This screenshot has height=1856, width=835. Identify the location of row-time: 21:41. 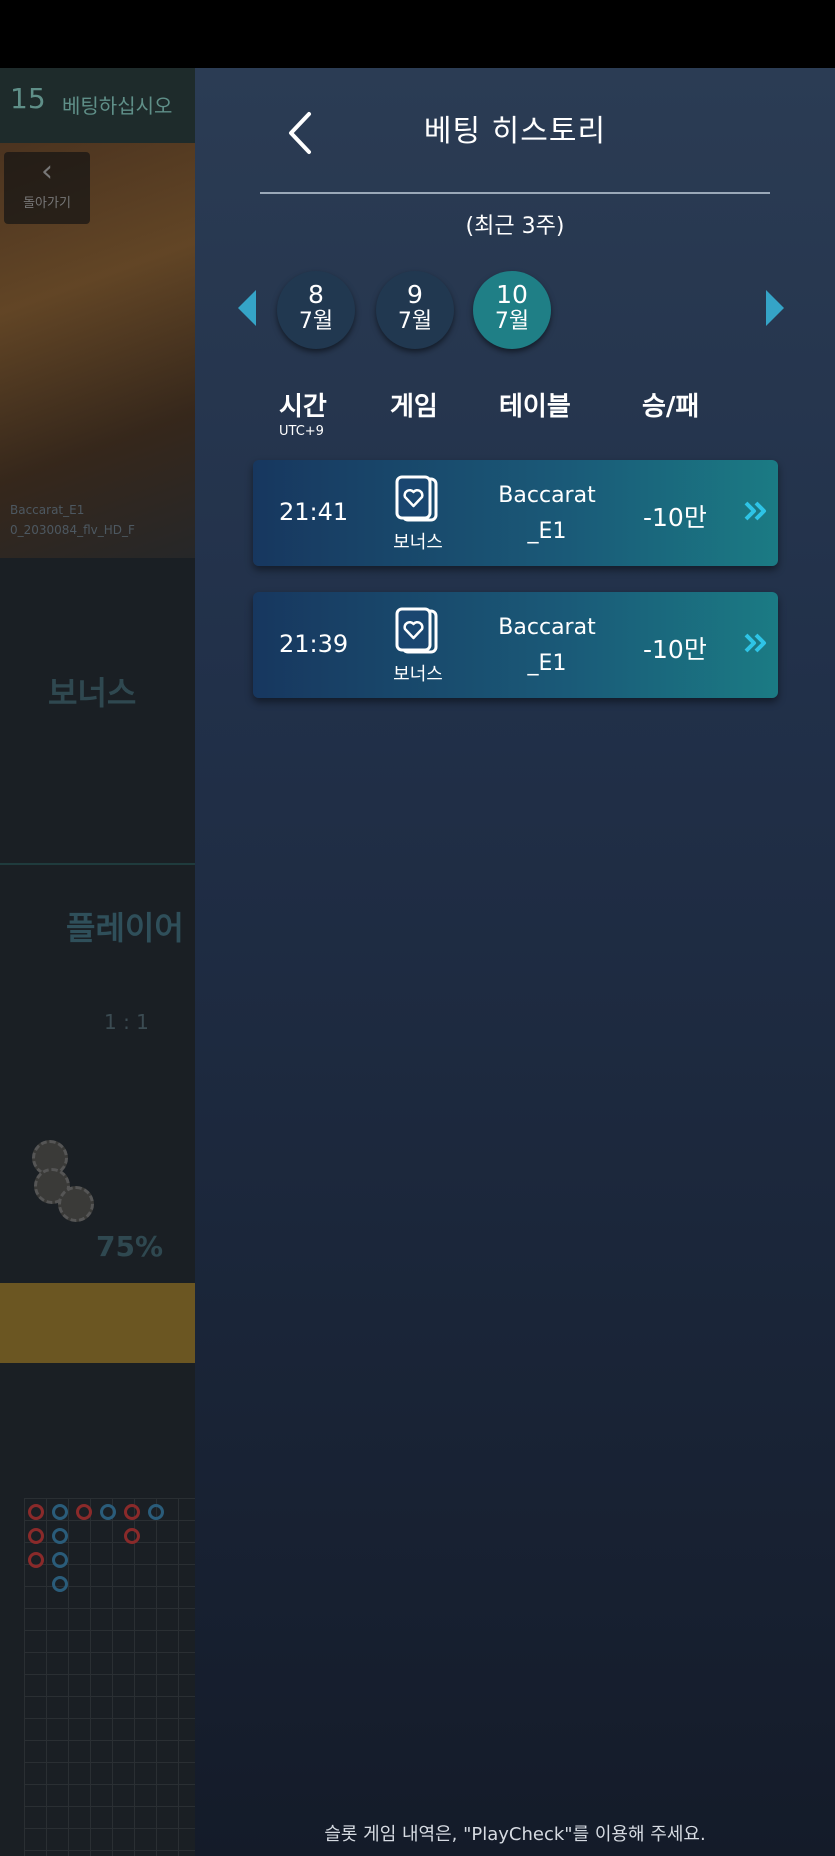
(314, 512).